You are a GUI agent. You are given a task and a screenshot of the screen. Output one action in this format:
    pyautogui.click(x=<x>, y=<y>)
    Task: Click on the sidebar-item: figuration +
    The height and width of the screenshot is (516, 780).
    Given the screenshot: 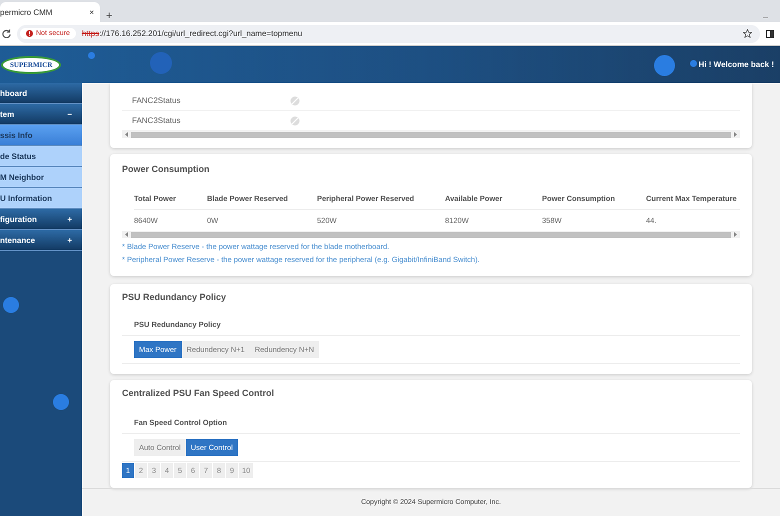 What is the action you would take?
    pyautogui.click(x=41, y=219)
    